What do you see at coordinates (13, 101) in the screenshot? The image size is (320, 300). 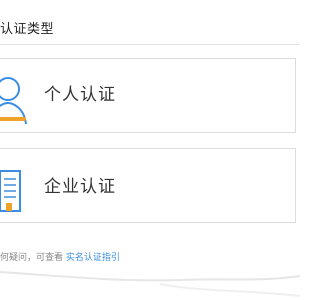 I see `person-icon` at bounding box center [13, 101].